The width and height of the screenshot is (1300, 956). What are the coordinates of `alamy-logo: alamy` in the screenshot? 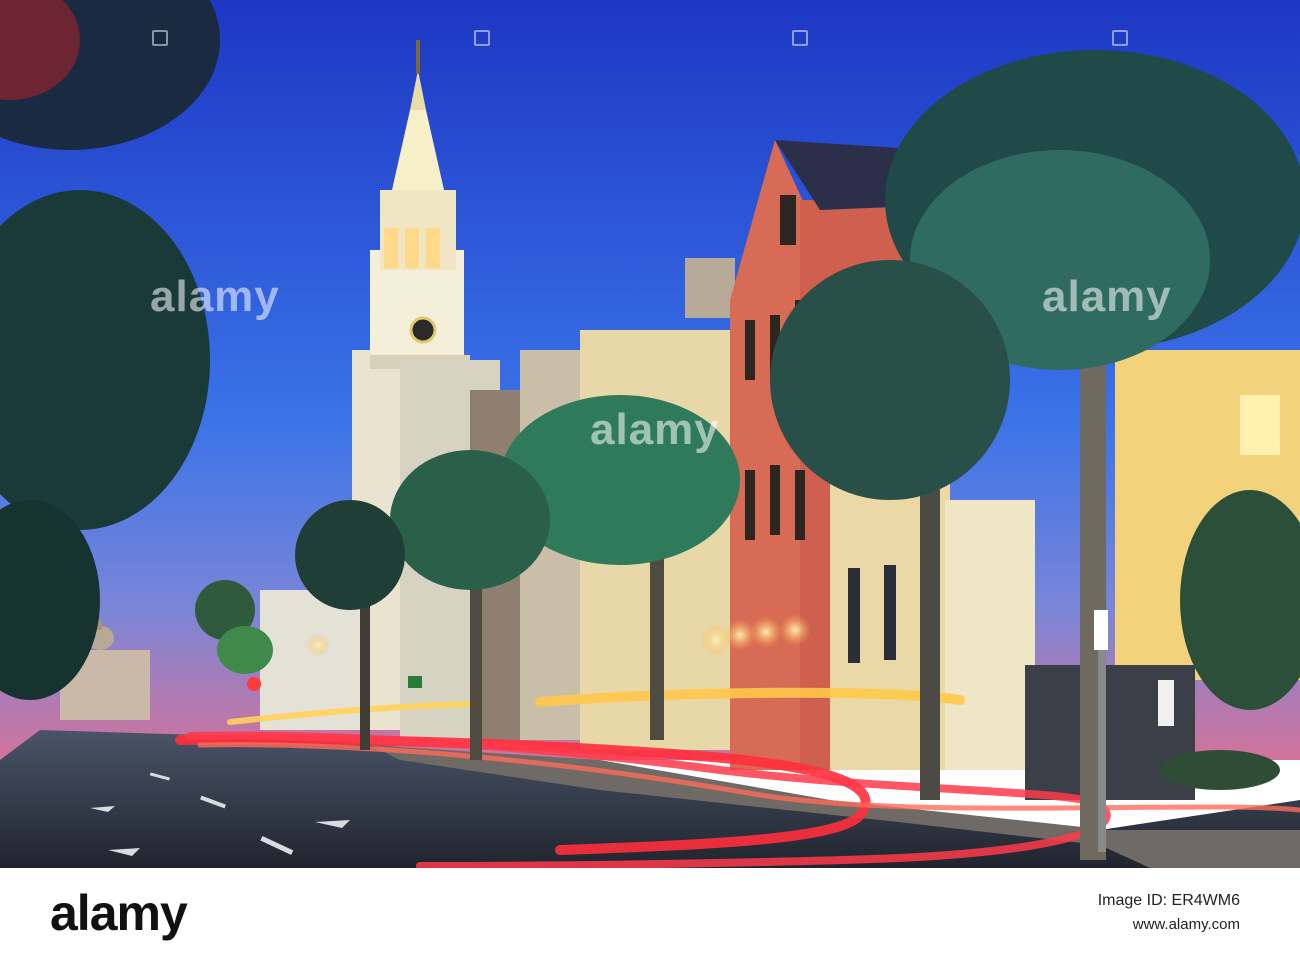 It's located at (119, 913).